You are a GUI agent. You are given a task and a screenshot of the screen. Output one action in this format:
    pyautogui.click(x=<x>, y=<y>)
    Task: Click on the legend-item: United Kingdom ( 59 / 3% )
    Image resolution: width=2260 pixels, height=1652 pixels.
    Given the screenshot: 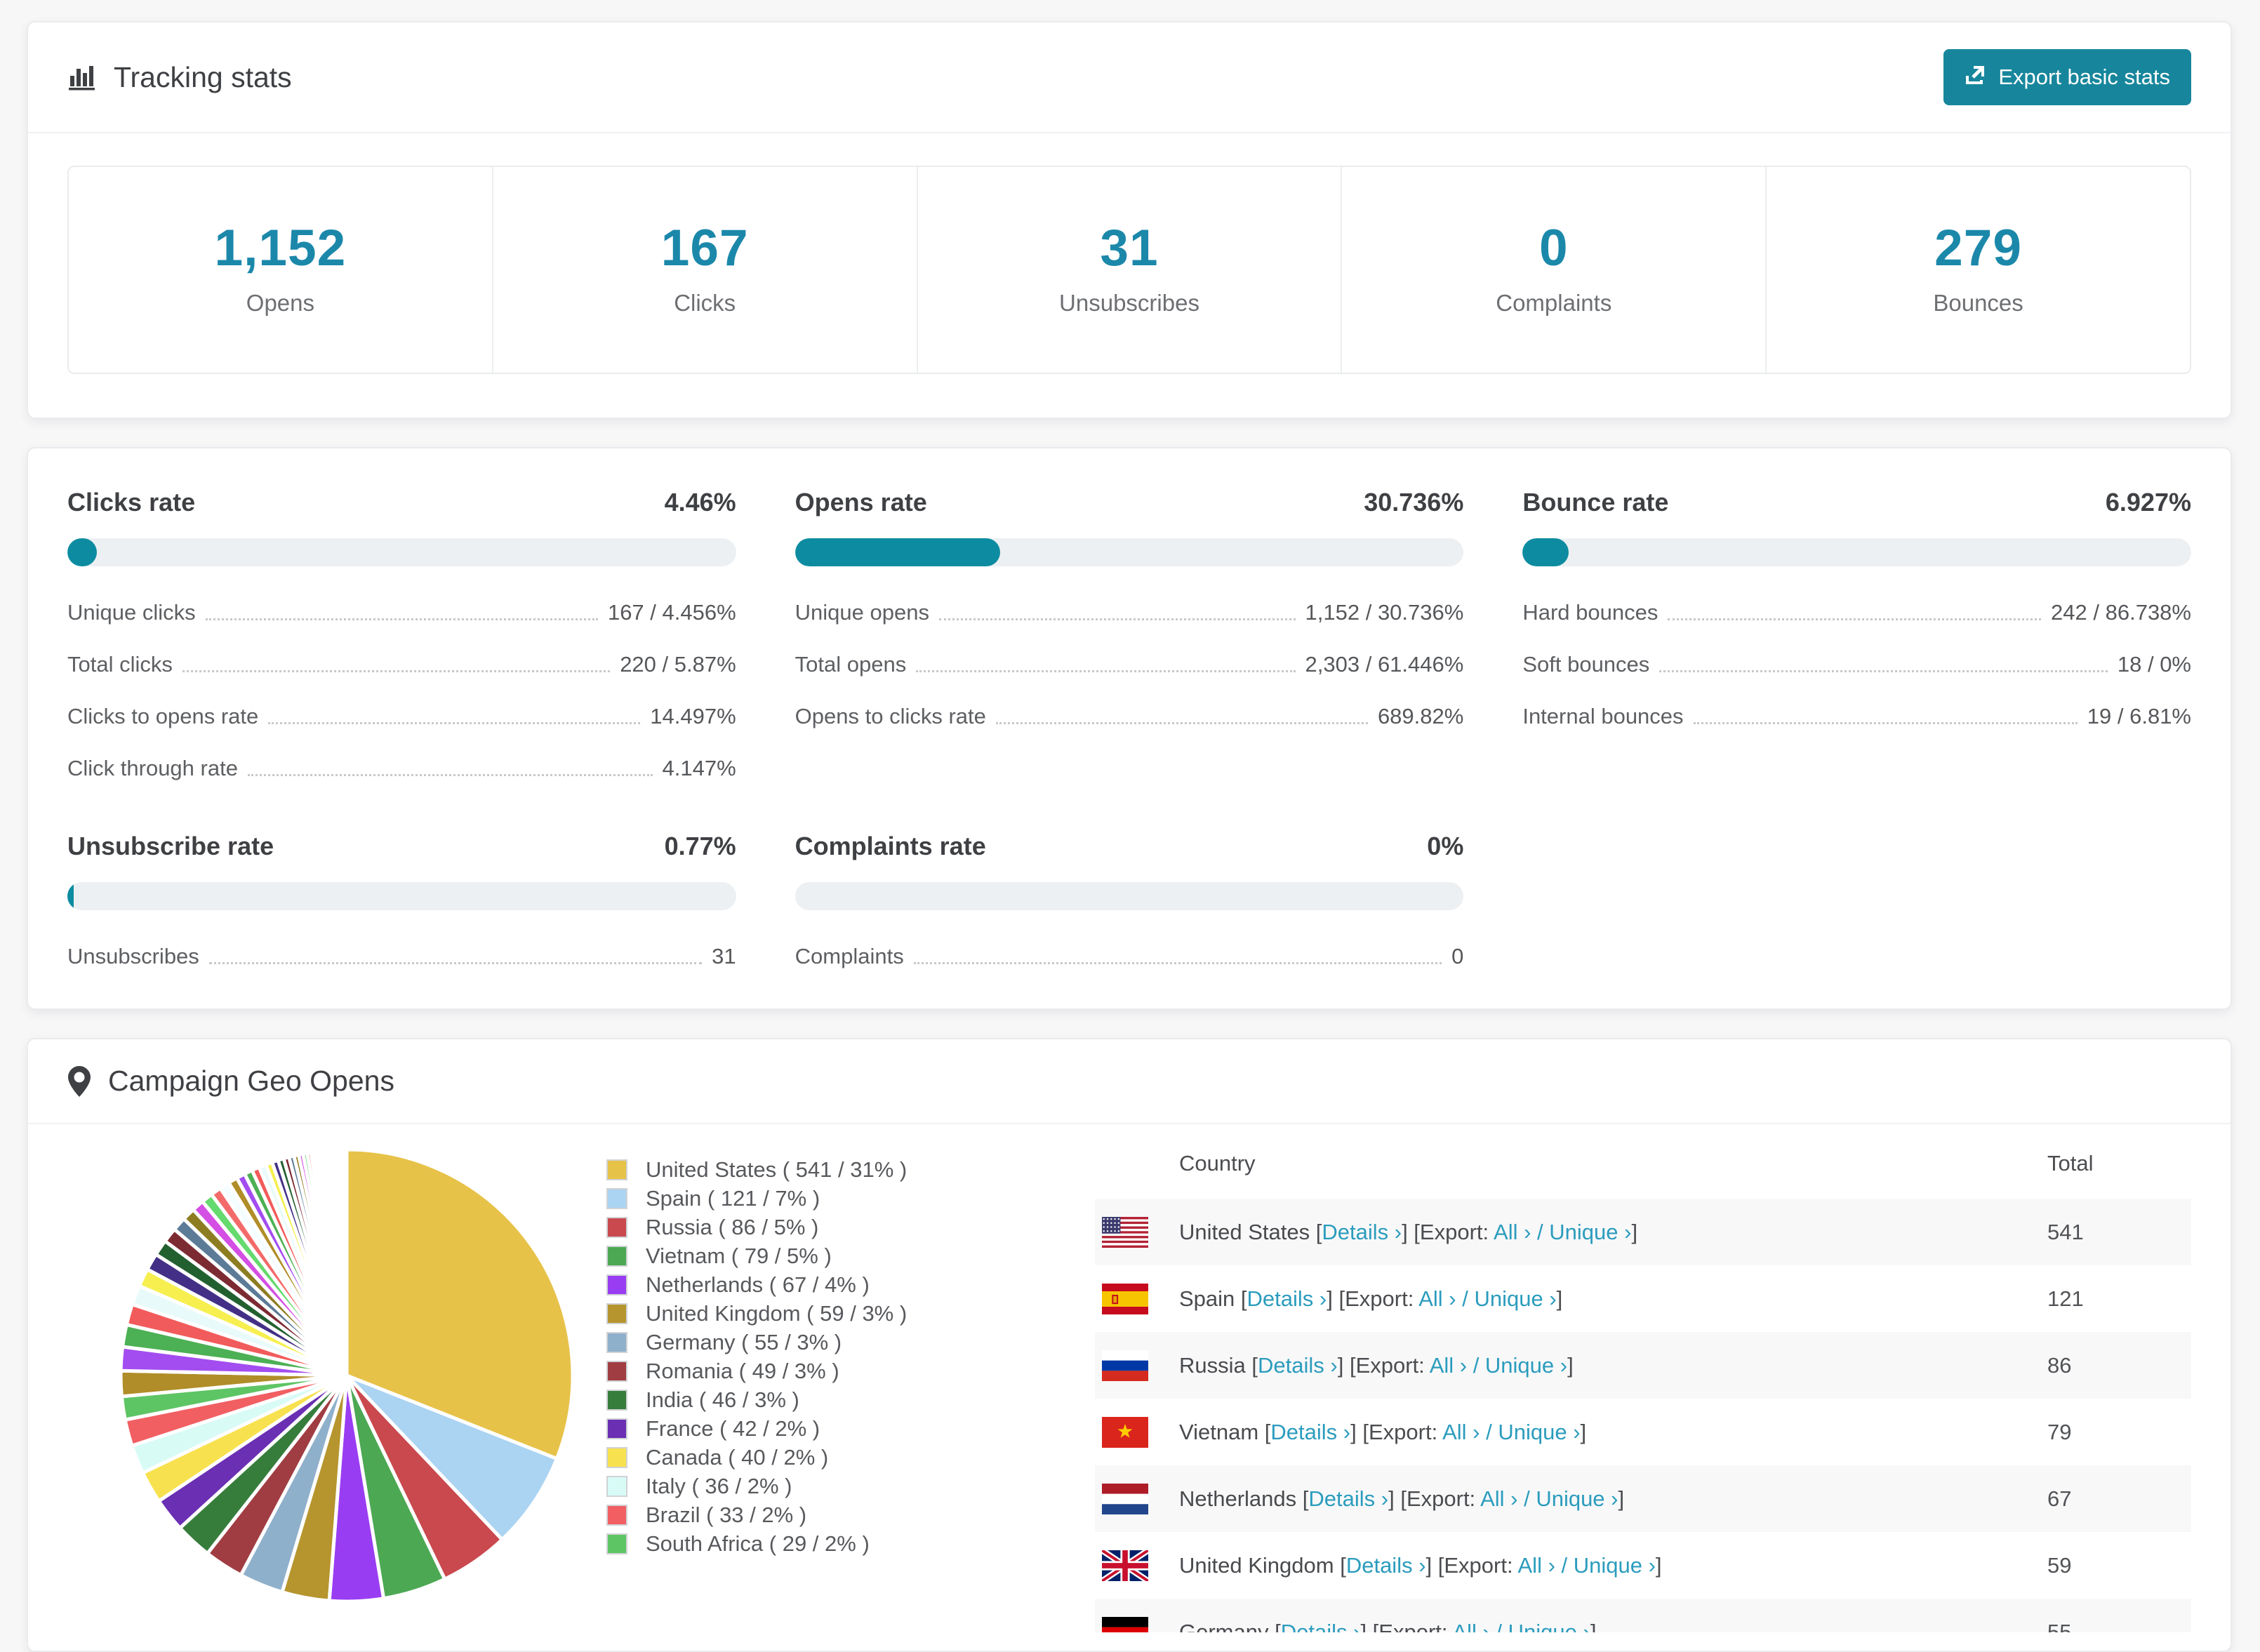 What is the action you would take?
    pyautogui.click(x=847, y=1313)
    